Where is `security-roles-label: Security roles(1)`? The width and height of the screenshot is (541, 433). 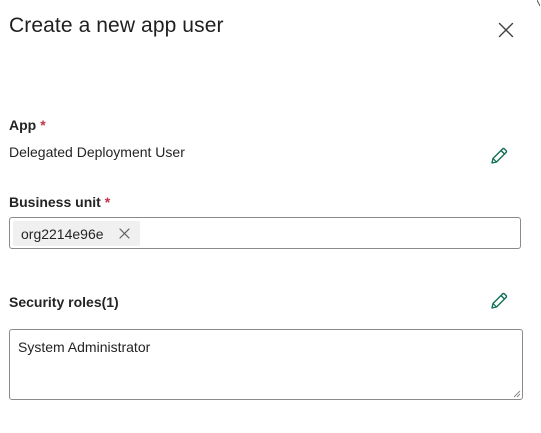
security-roles-label: Security roles(1) is located at coordinates (64, 302).